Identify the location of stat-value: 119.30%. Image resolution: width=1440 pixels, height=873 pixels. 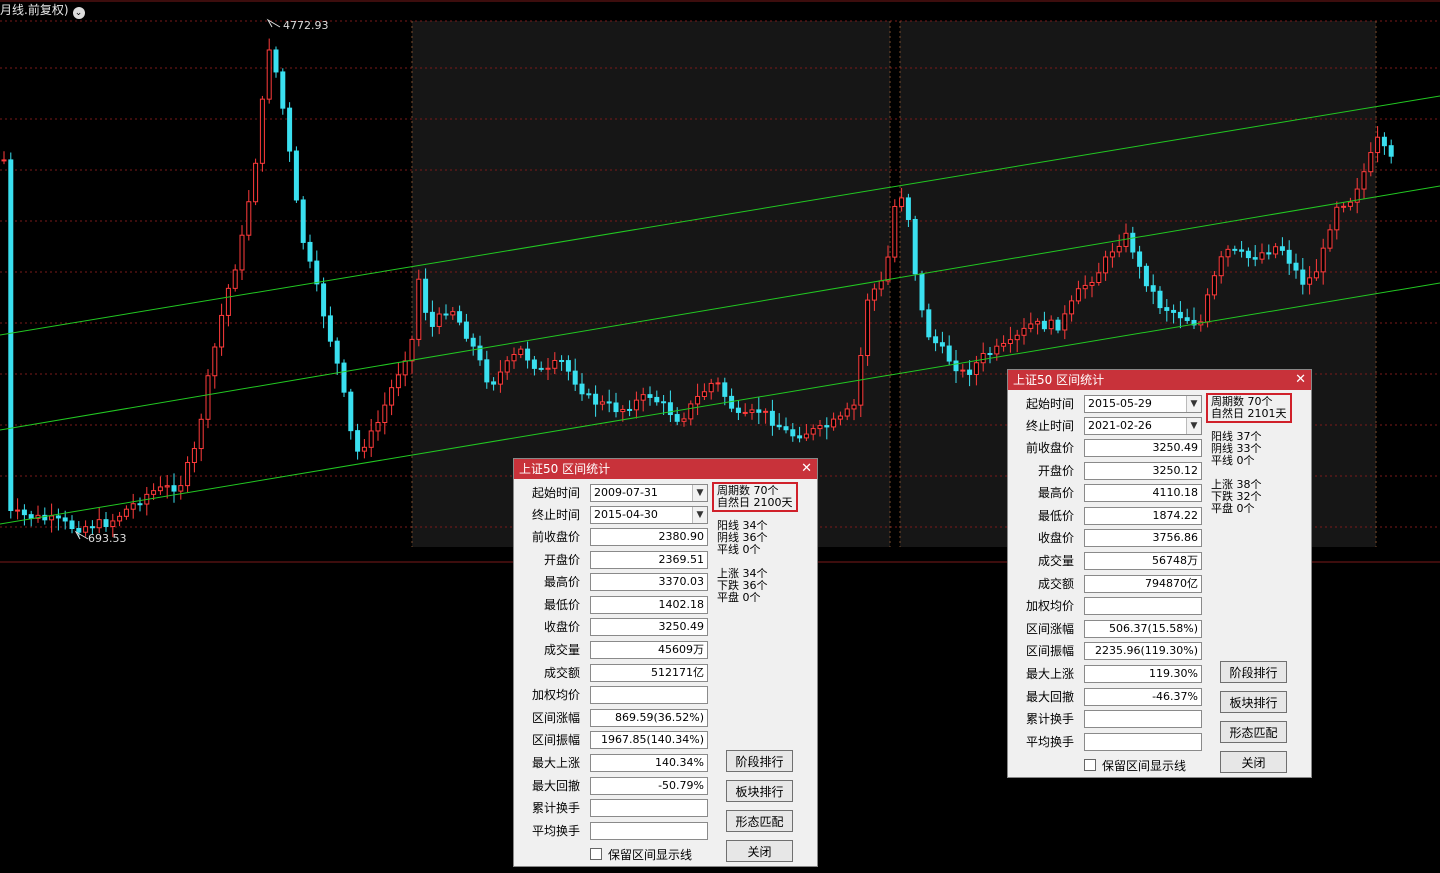
(1173, 673).